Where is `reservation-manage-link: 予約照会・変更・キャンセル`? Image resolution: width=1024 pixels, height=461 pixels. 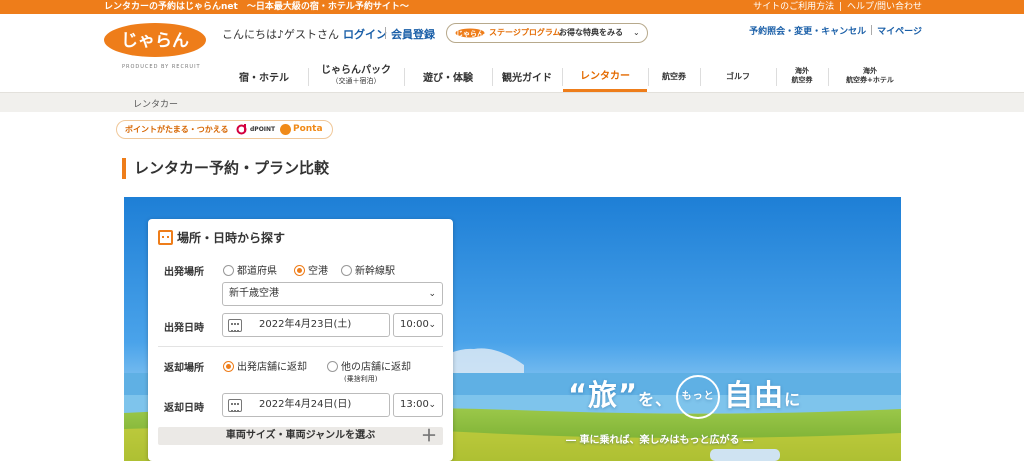
reservation-manage-link: 予約照会・変更・キャンセル is located at coordinates (807, 32).